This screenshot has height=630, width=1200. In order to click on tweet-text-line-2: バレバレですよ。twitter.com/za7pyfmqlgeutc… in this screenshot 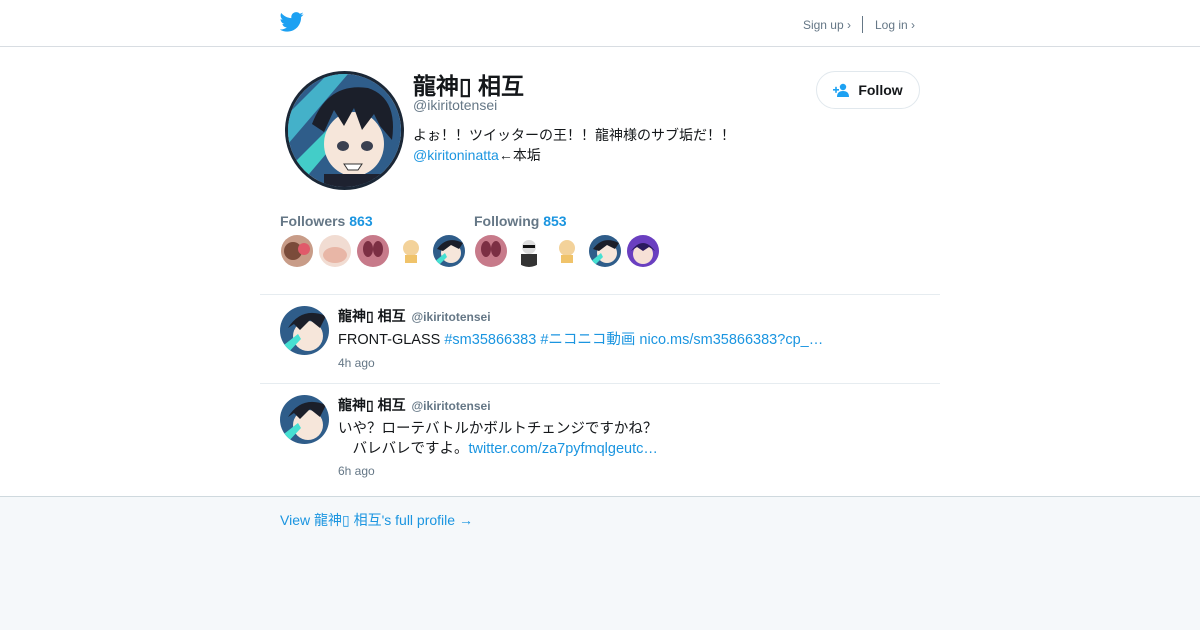, I will do `click(498, 449)`.